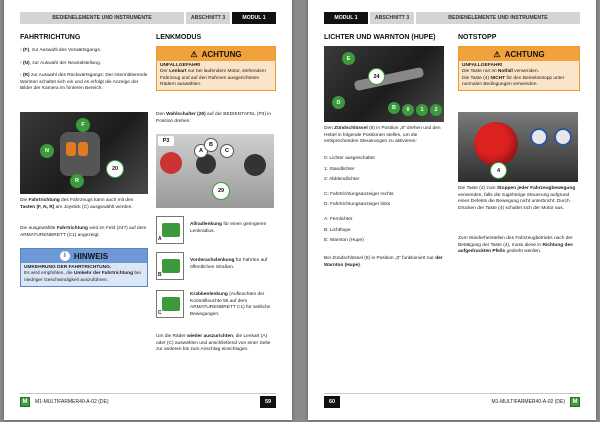  I want to click on section-title-lenkmodus: LENKMODUS, so click(179, 37).